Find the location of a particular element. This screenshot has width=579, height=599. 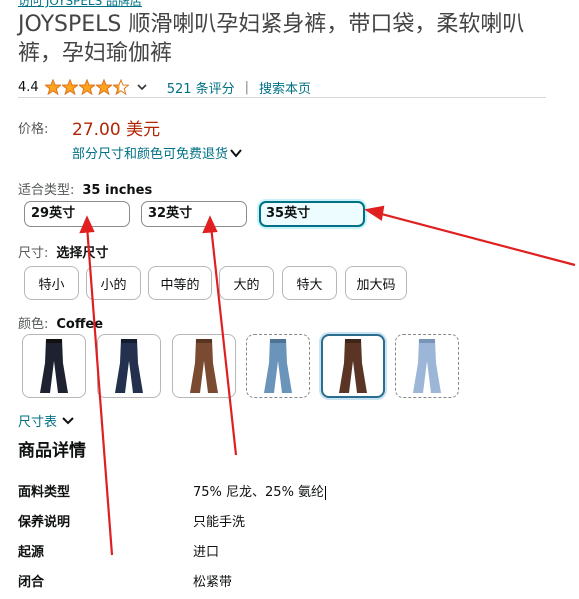

star-rating is located at coordinates (86, 87).